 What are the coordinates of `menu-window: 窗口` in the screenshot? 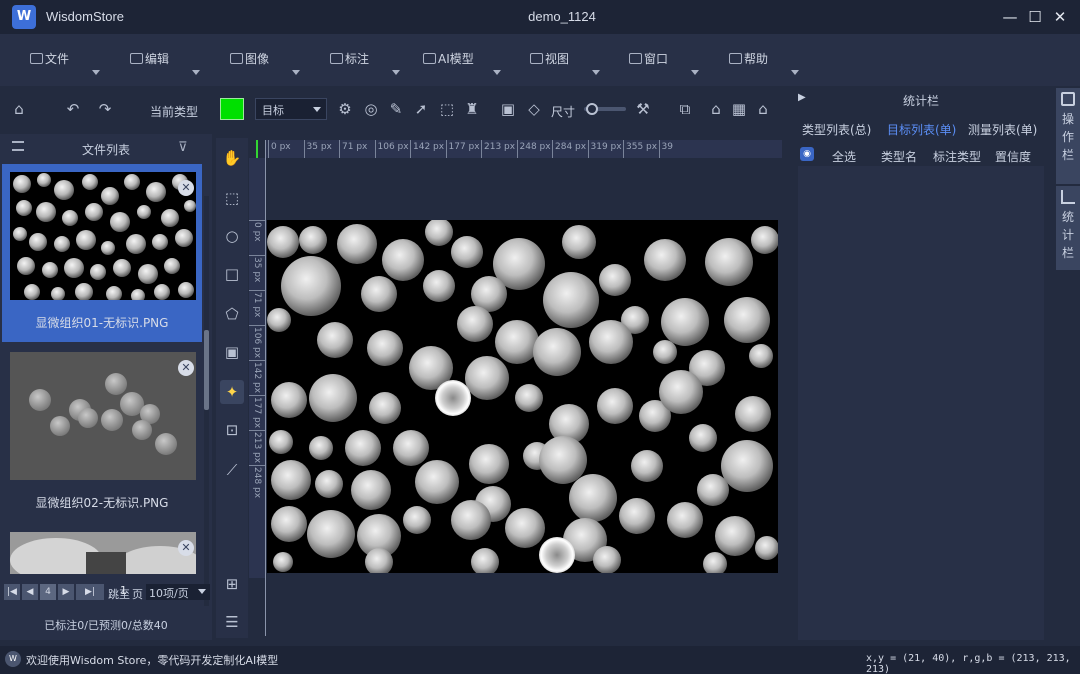 It's located at (679, 62).